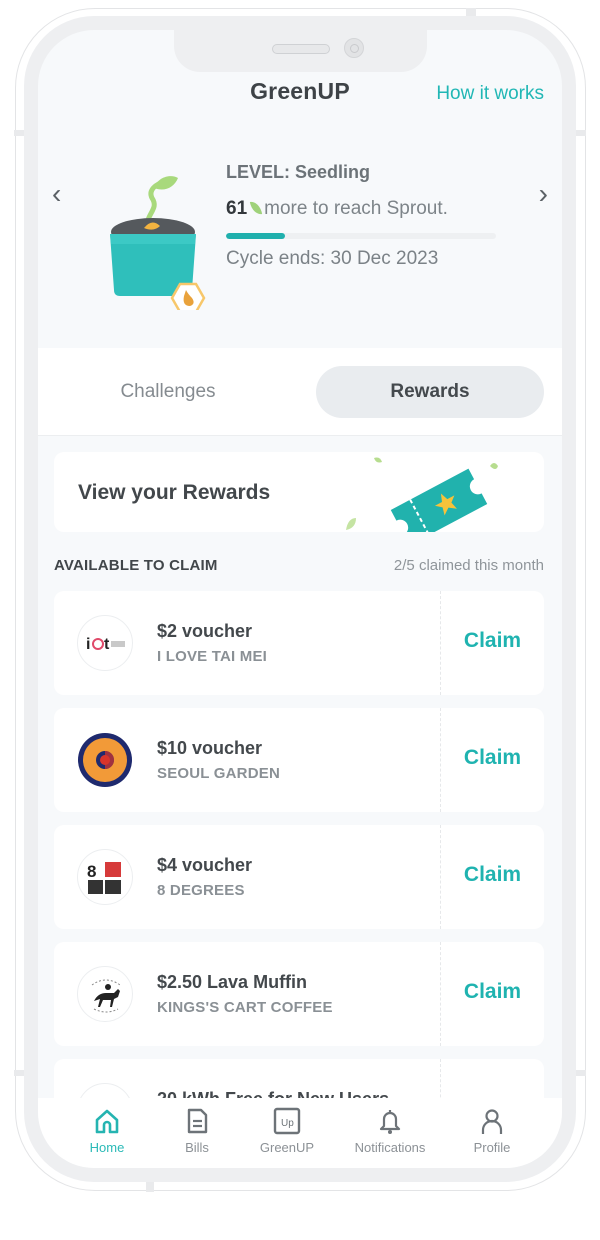  What do you see at coordinates (390, 1147) in the screenshot?
I see `nav-label: Notifications` at bounding box center [390, 1147].